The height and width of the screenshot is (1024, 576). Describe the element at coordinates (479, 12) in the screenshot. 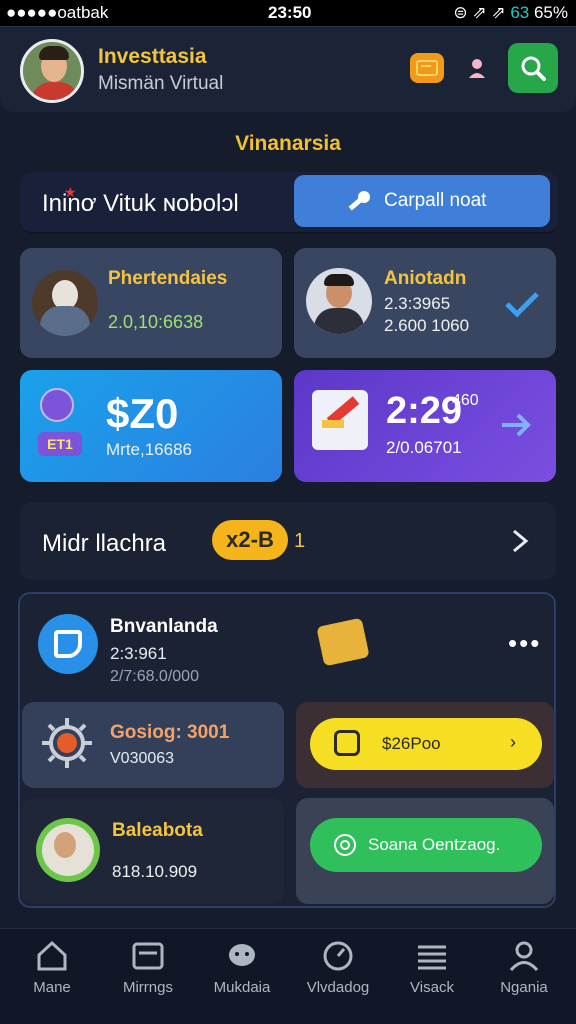

I see `status-glyphs: ⊜ ⇗ ⇗` at that location.